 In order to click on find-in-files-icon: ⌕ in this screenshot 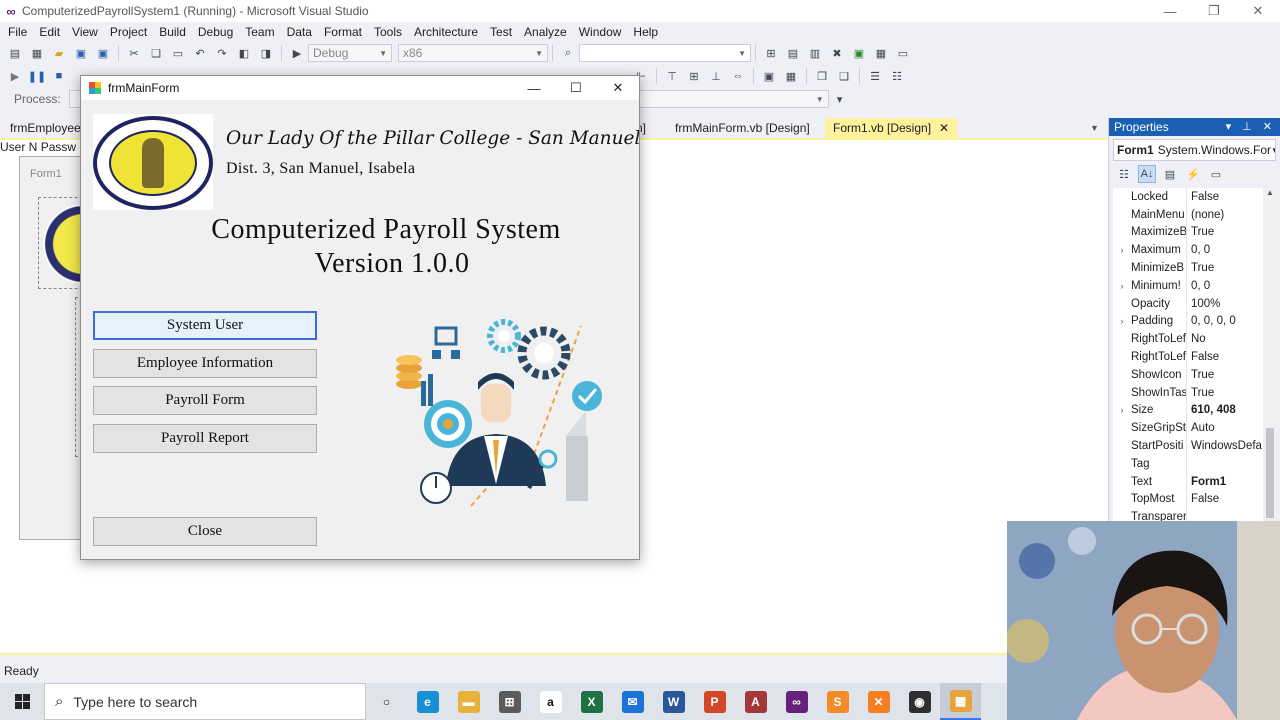, I will do `click(568, 53)`.